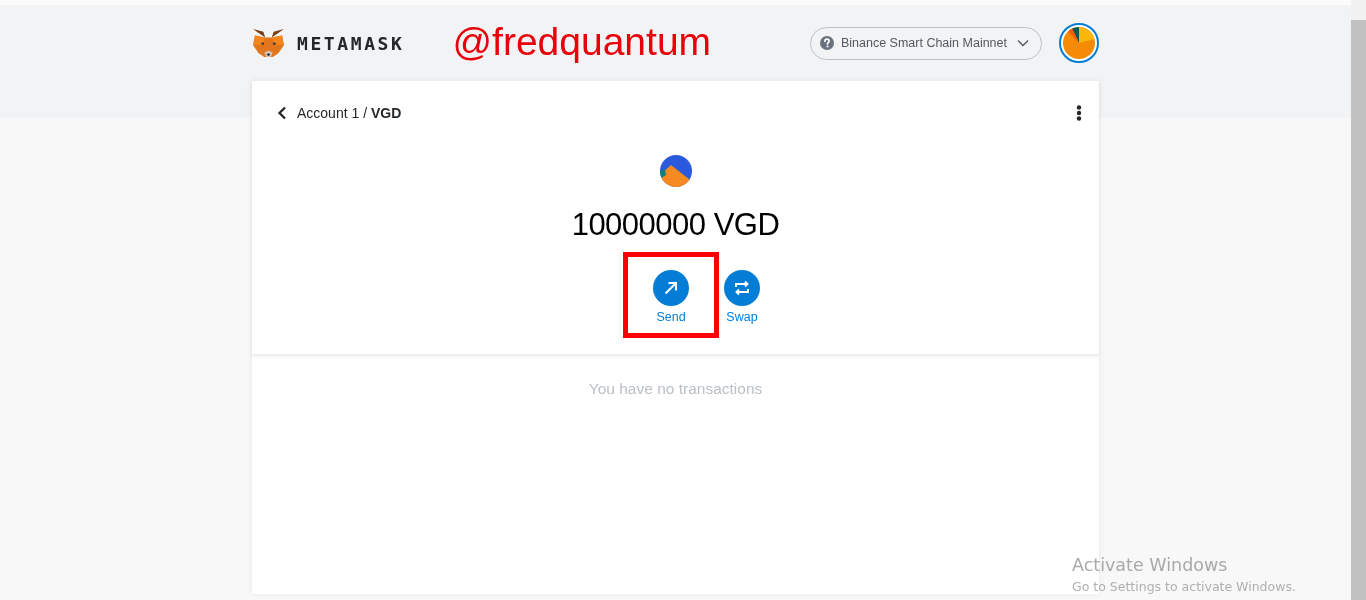 The width and height of the screenshot is (1366, 600). I want to click on breadcrumb-text: Account 1 / VGD, so click(349, 113).